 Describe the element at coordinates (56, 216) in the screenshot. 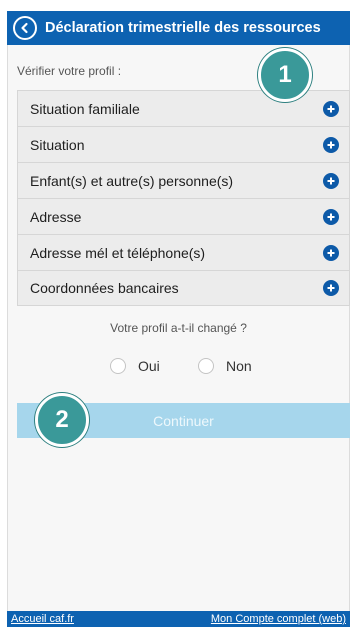

I see `section-label: Adresse` at that location.